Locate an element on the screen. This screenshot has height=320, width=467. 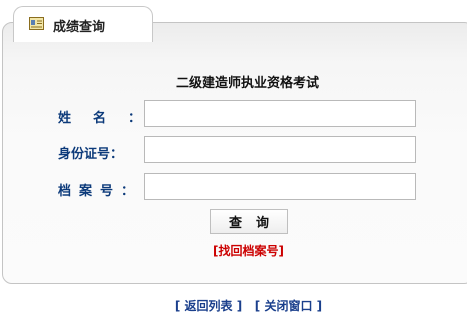
tab-title: 成绩查询 is located at coordinates (79, 27).